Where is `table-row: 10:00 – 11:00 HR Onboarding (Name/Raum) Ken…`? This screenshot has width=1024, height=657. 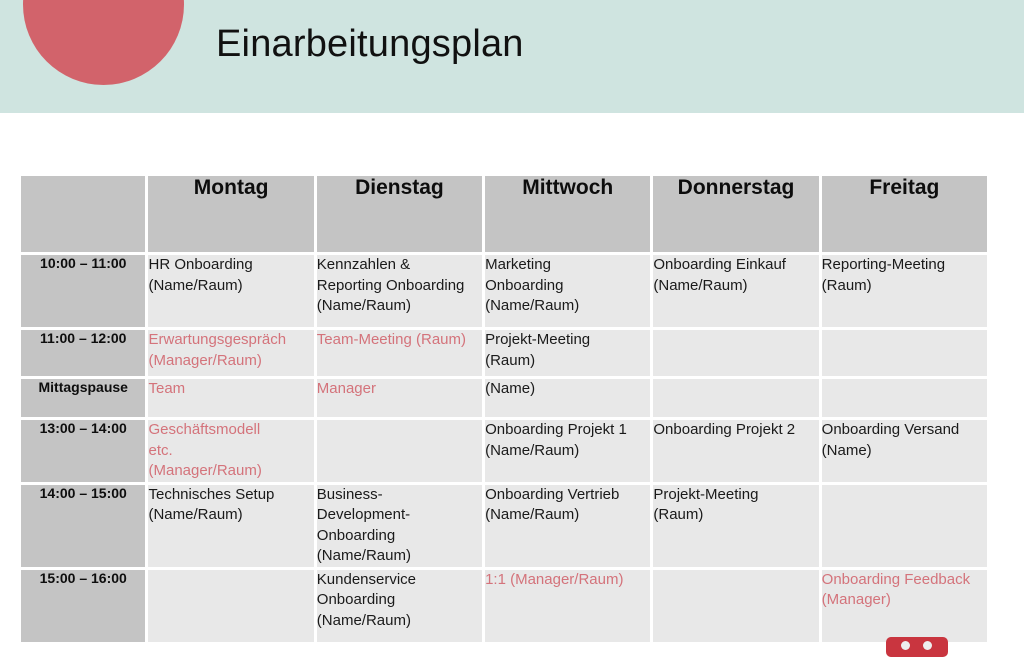 table-row: 10:00 – 11:00 HR Onboarding (Name/Raum) Ken… is located at coordinates (504, 291).